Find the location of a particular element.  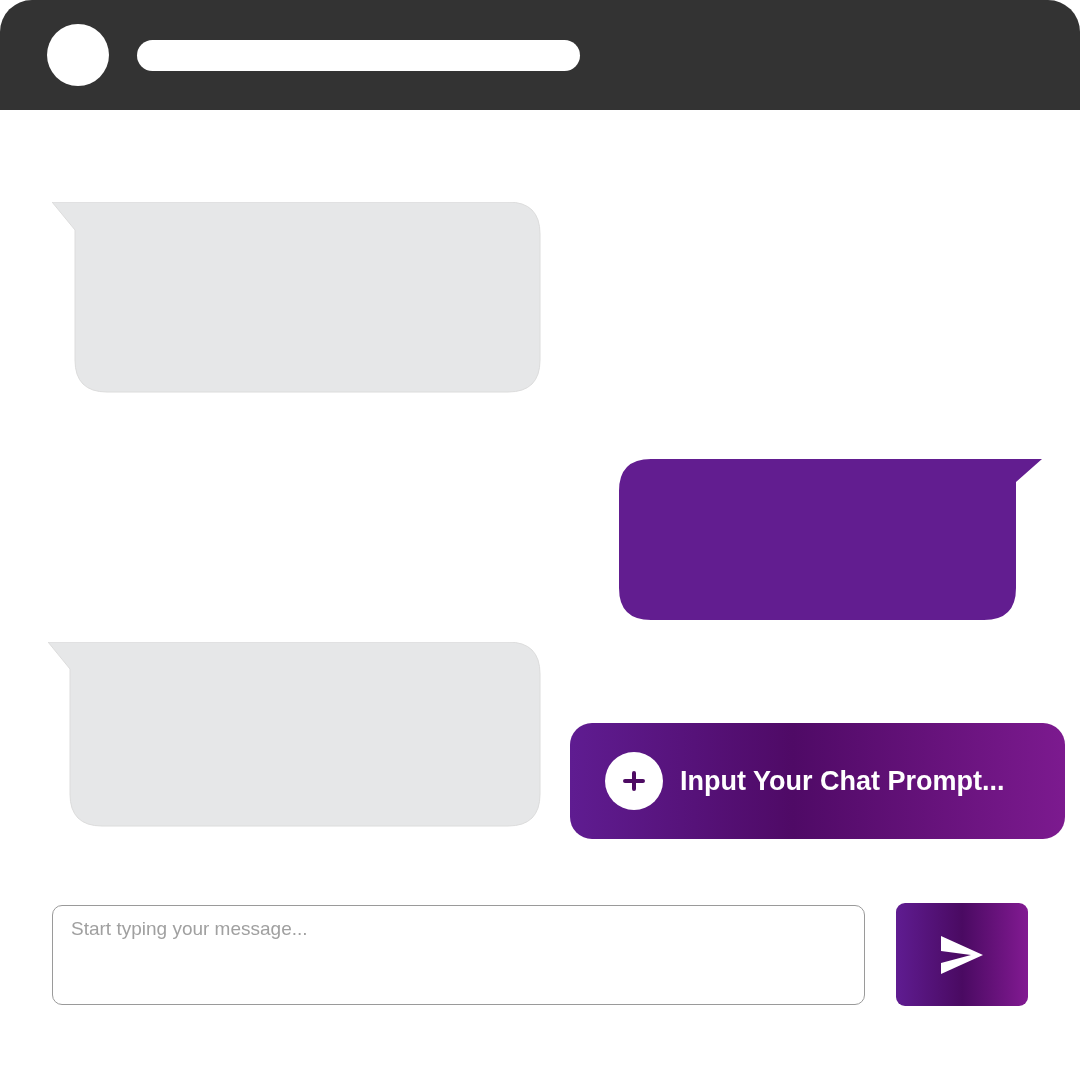

send-icon is located at coordinates (962, 954).